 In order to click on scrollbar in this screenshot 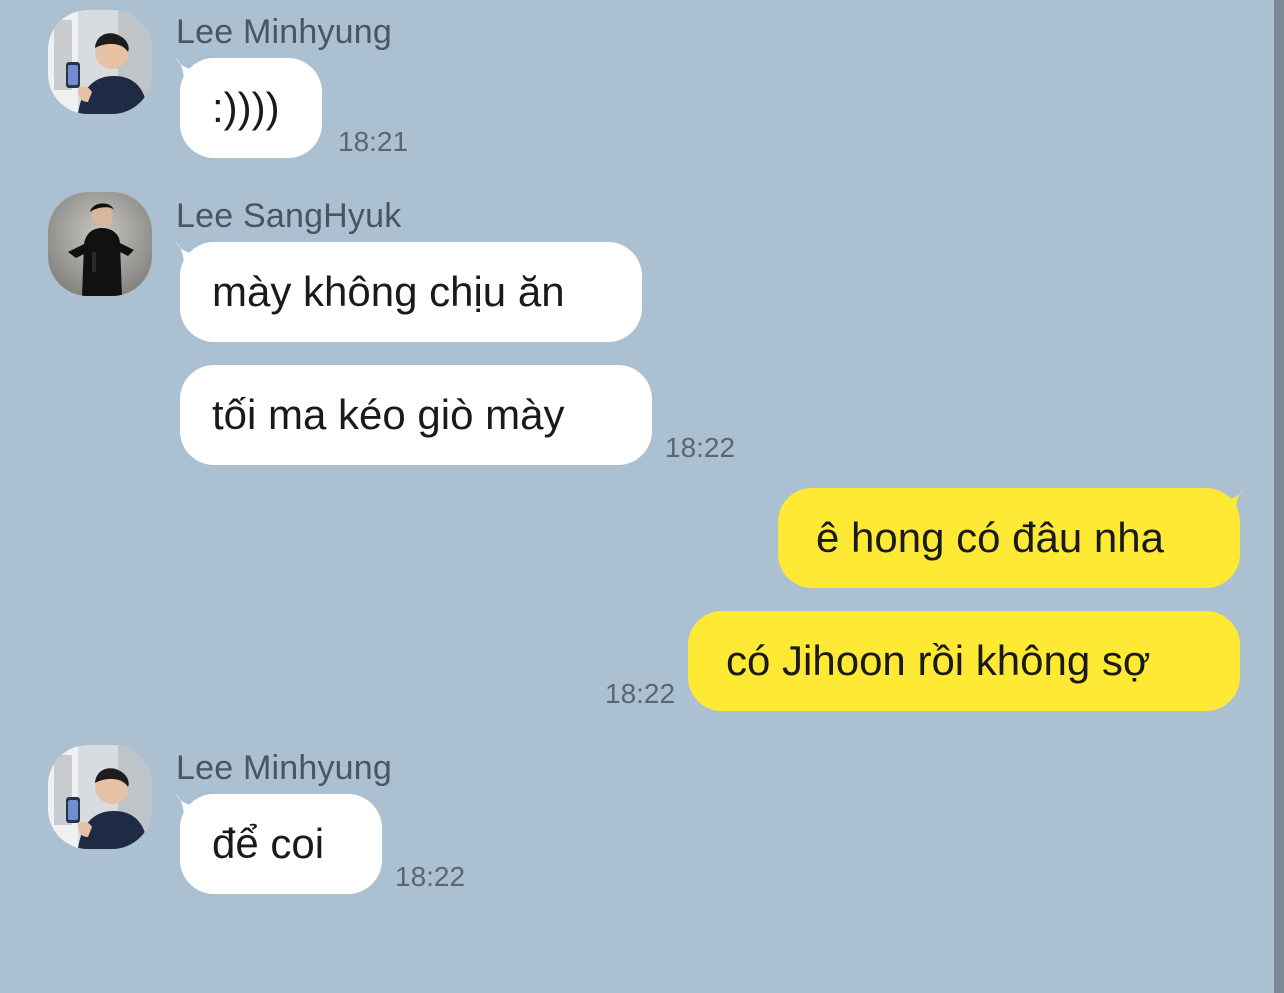, I will do `click(1279, 496)`.